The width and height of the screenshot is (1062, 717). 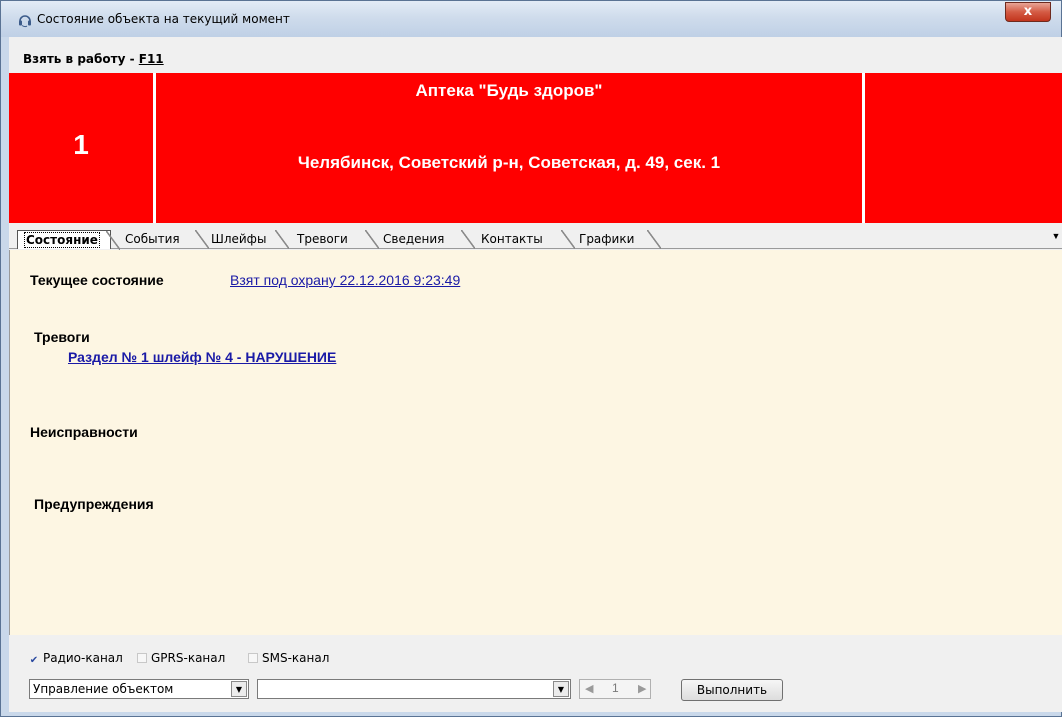 I want to click on tab-label: Графики, so click(x=607, y=239).